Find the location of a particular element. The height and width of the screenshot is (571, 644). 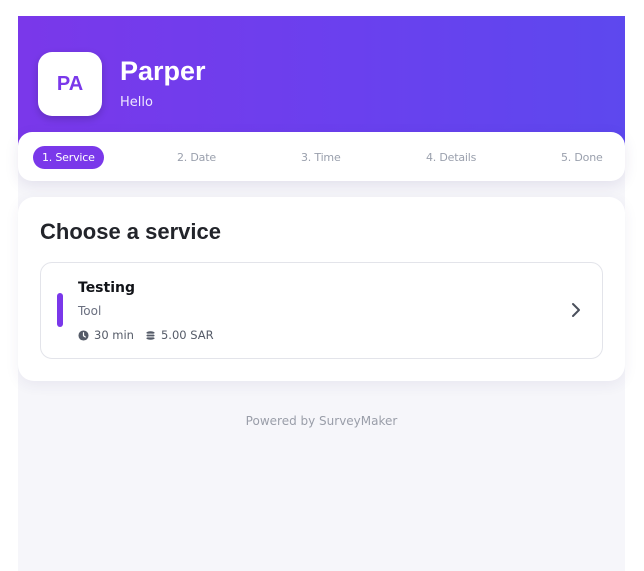

service-price: 5.00 SAR is located at coordinates (187, 335).